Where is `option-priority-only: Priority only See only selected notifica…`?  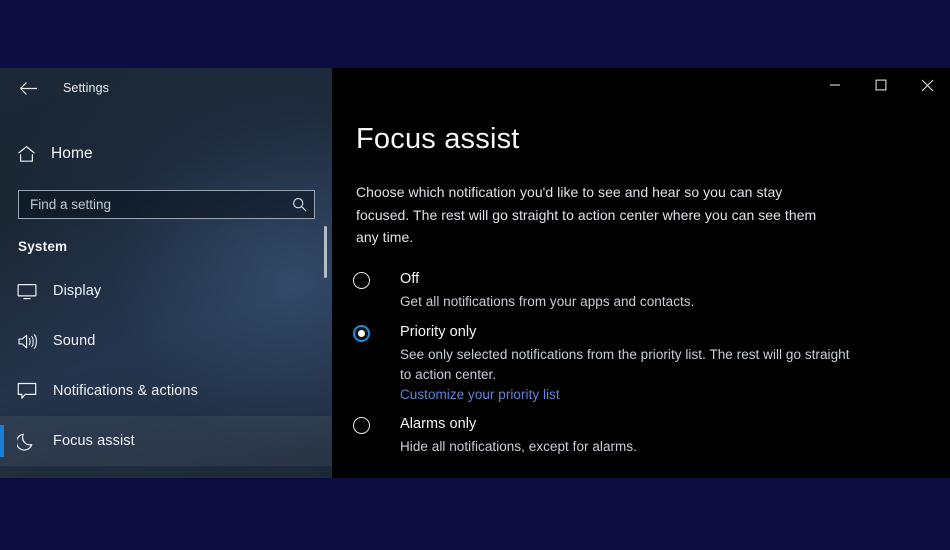 option-priority-only: Priority only See only selected notifica… is located at coordinates (638, 363).